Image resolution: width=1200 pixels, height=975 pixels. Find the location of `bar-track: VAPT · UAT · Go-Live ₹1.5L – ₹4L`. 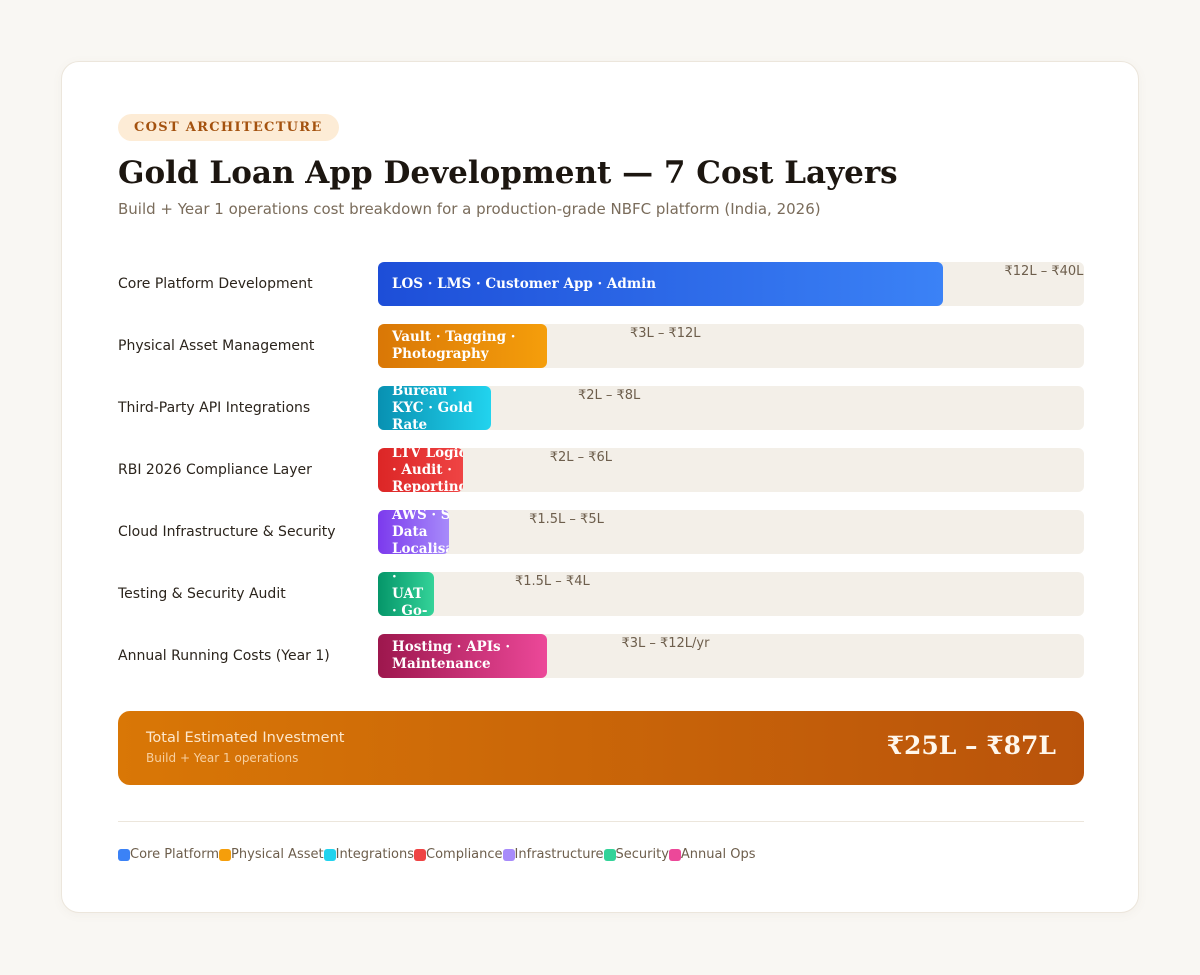

bar-track: VAPT · UAT · Go-Live ₹1.5L – ₹4L is located at coordinates (731, 594).